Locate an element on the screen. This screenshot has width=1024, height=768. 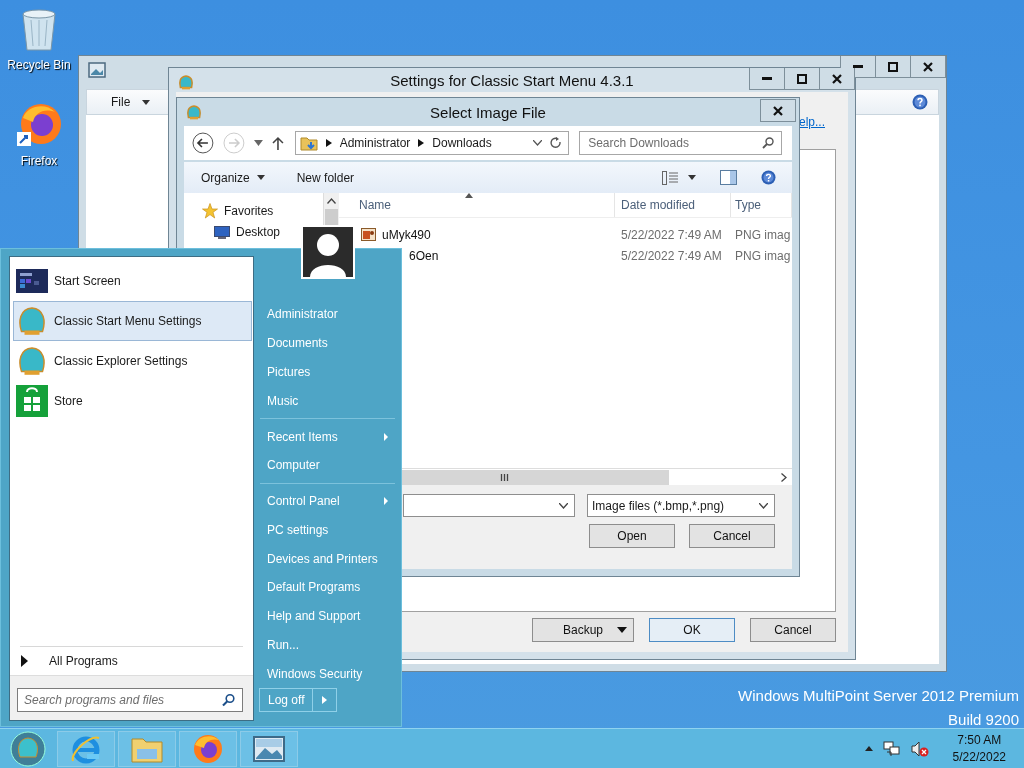
filename-field is located at coordinates (489, 505).